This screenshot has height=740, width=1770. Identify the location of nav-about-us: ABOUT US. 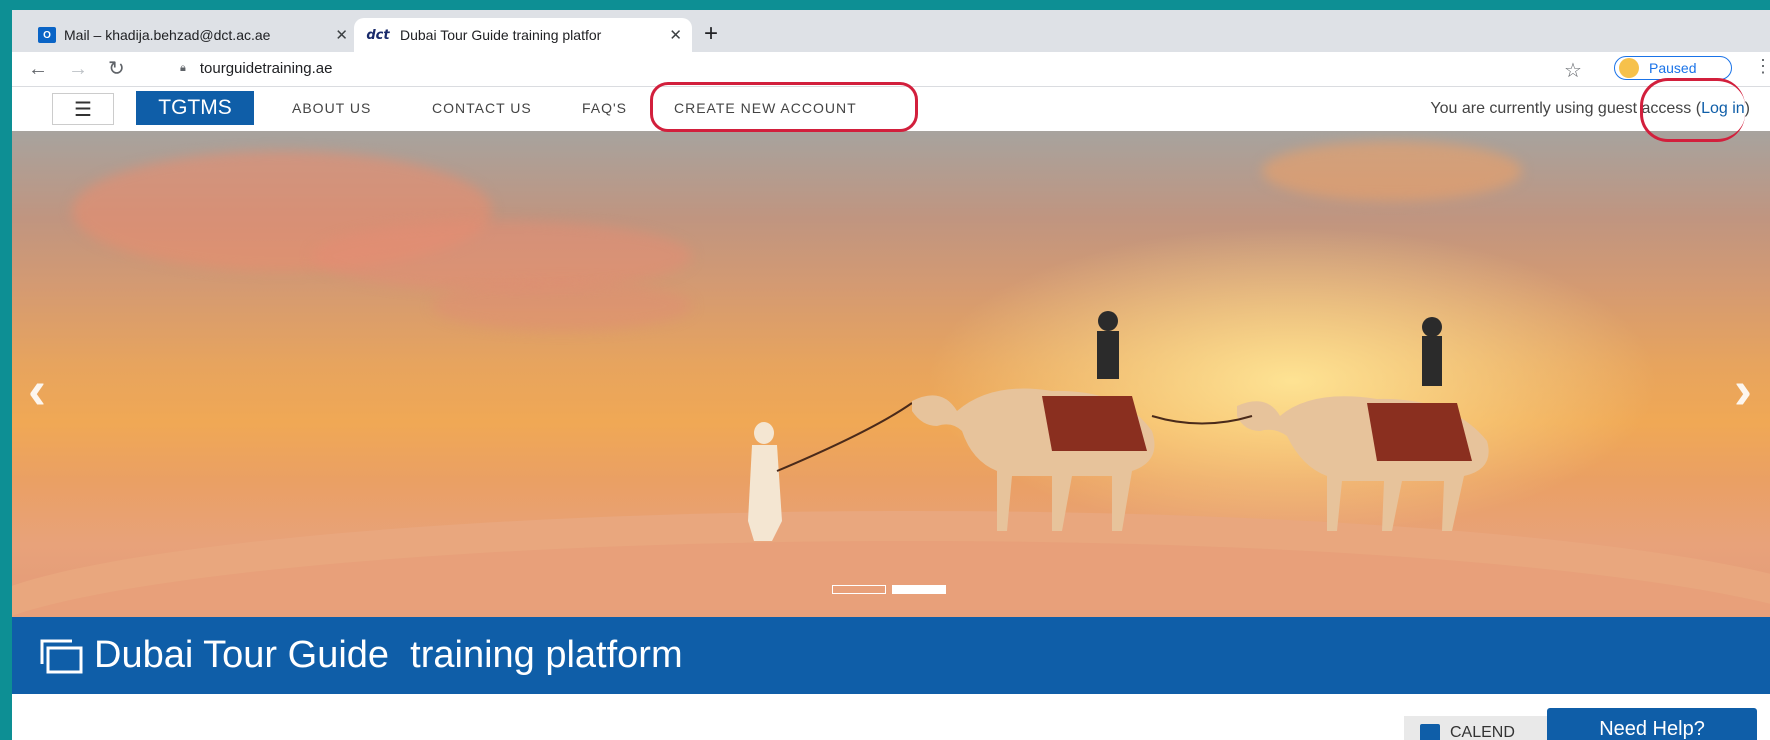
(331, 108).